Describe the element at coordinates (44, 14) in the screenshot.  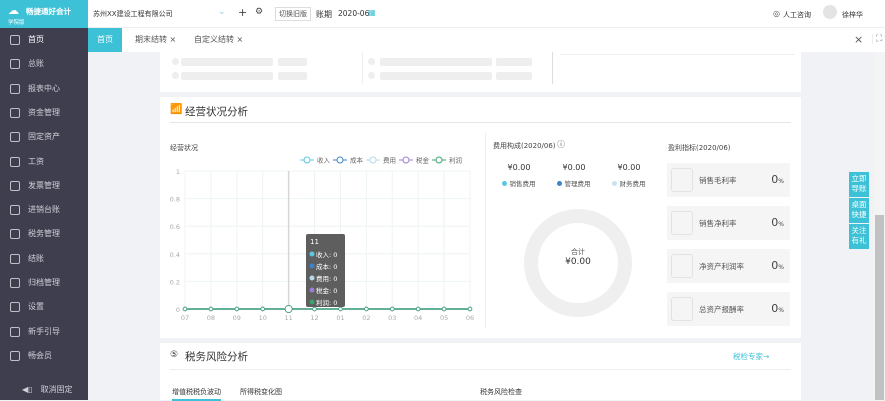
I see `logo: ☁ 畅捷通好会计 学院版` at that location.